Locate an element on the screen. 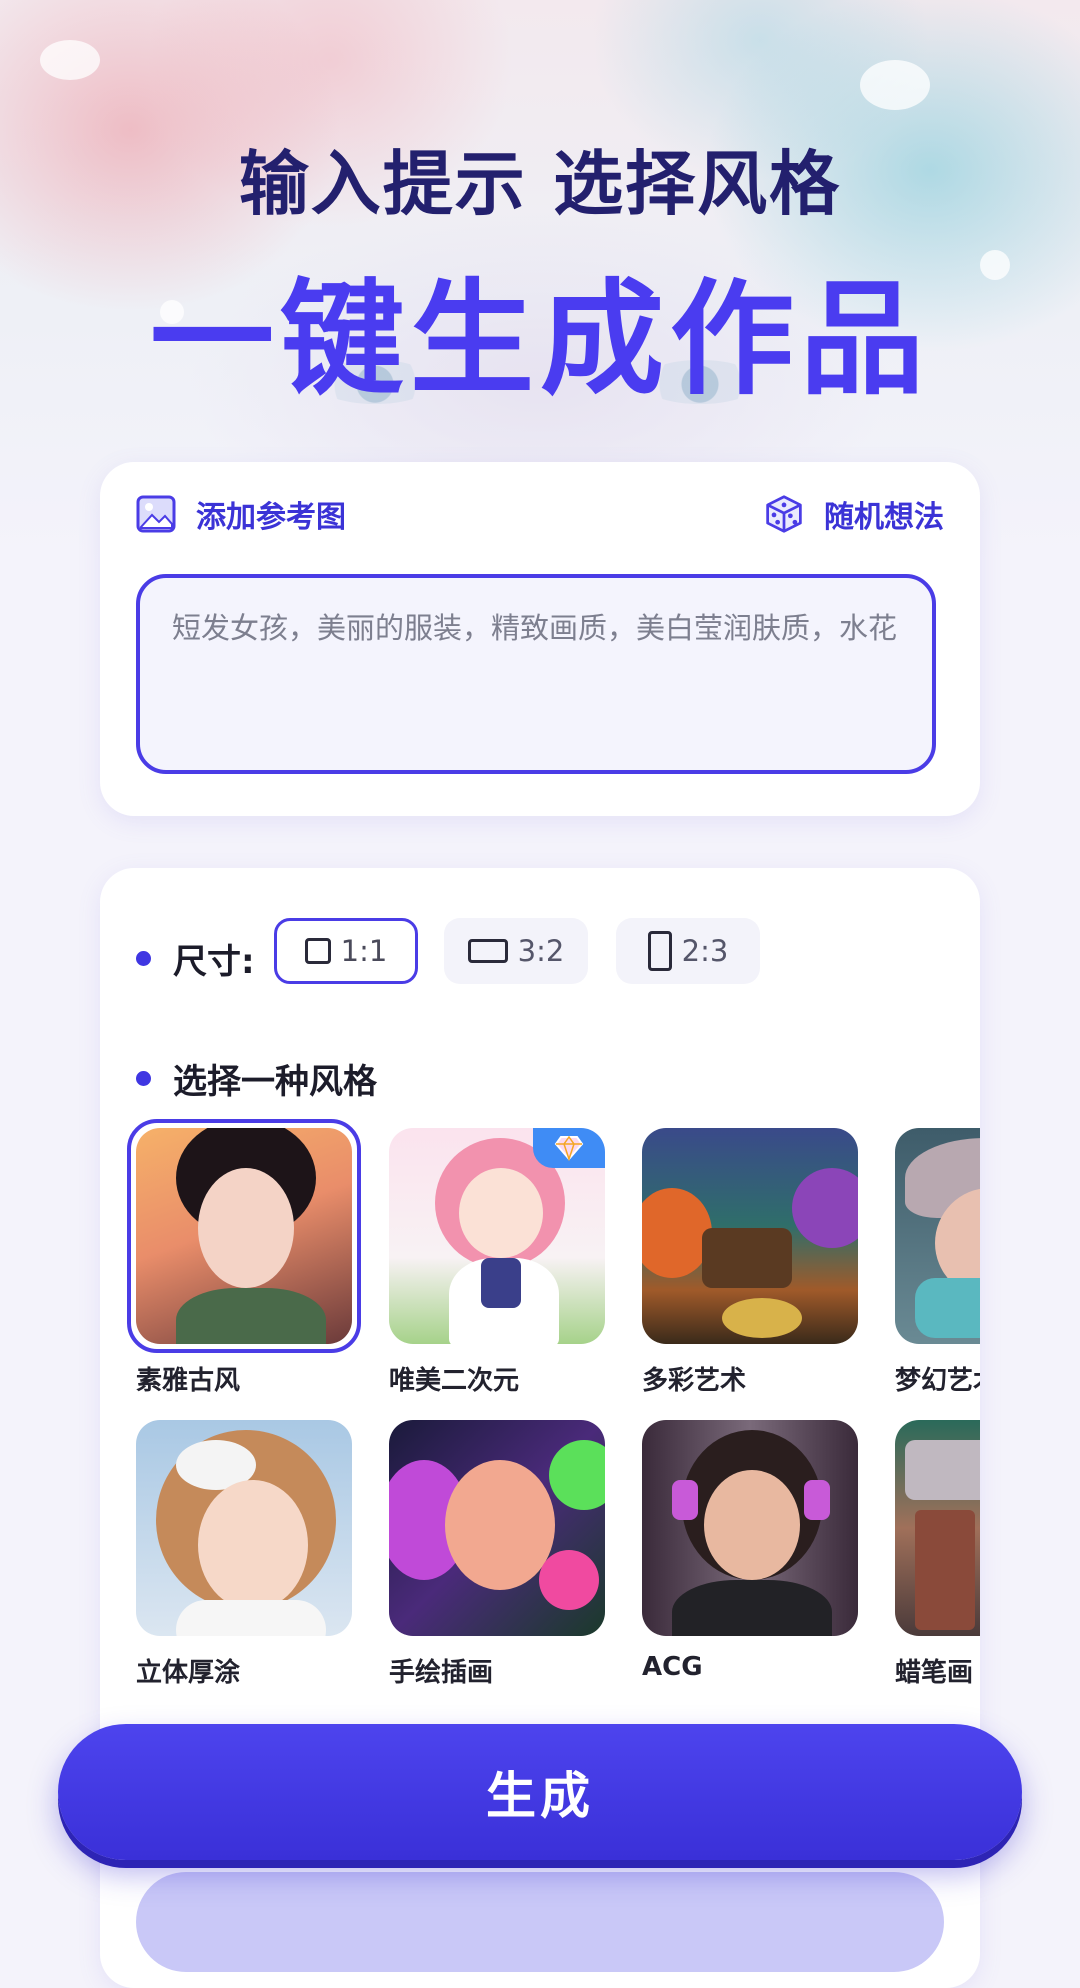  generate-button: 生成 is located at coordinates (540, 1792).